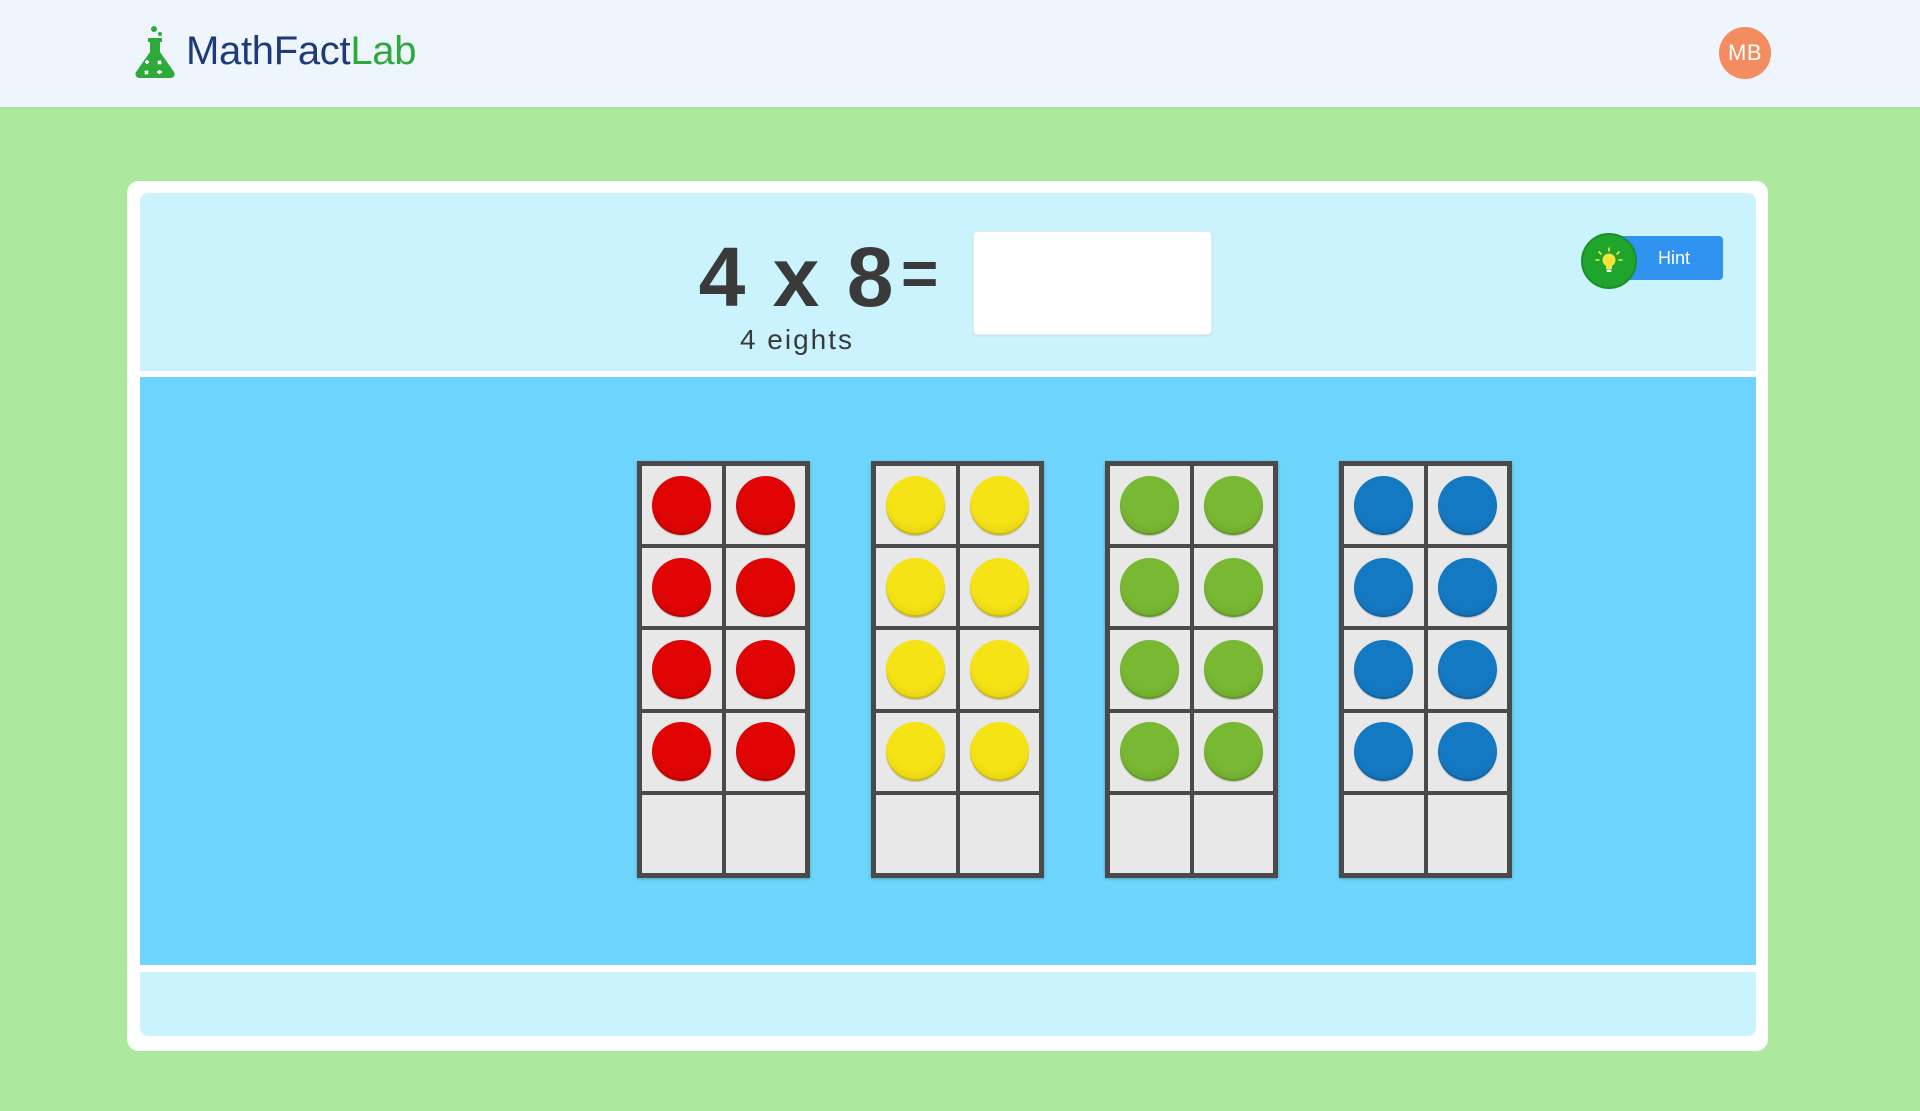 The width and height of the screenshot is (1920, 1111). What do you see at coordinates (797, 339) in the screenshot?
I see `fact-words: 4 eights` at bounding box center [797, 339].